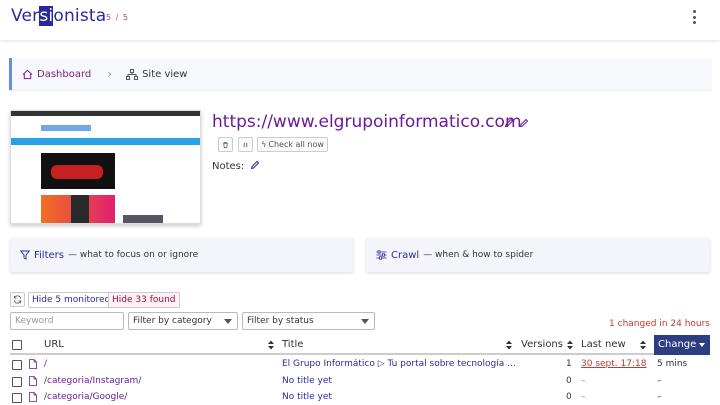 The width and height of the screenshot is (720, 405). I want to click on select-all-checkbox, so click(17, 345).